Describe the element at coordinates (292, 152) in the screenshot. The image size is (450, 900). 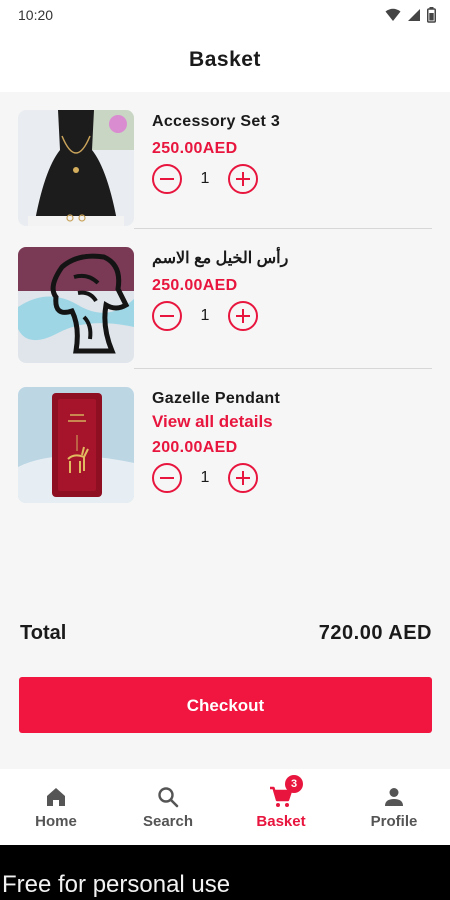
I see `item-info: Accessory Set 3 250.00AED 1` at that location.